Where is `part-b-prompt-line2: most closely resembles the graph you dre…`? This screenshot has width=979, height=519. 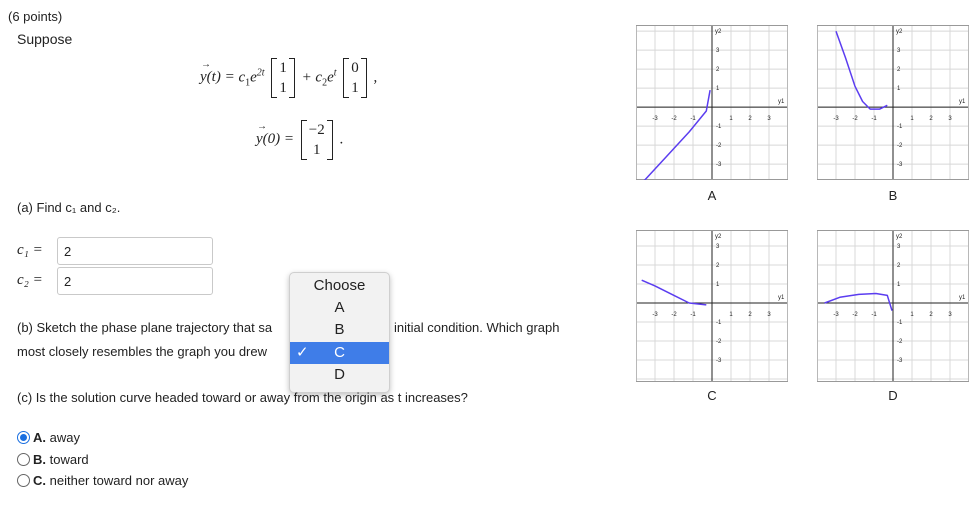 part-b-prompt-line2: most closely resembles the graph you dre… is located at coordinates (142, 351).